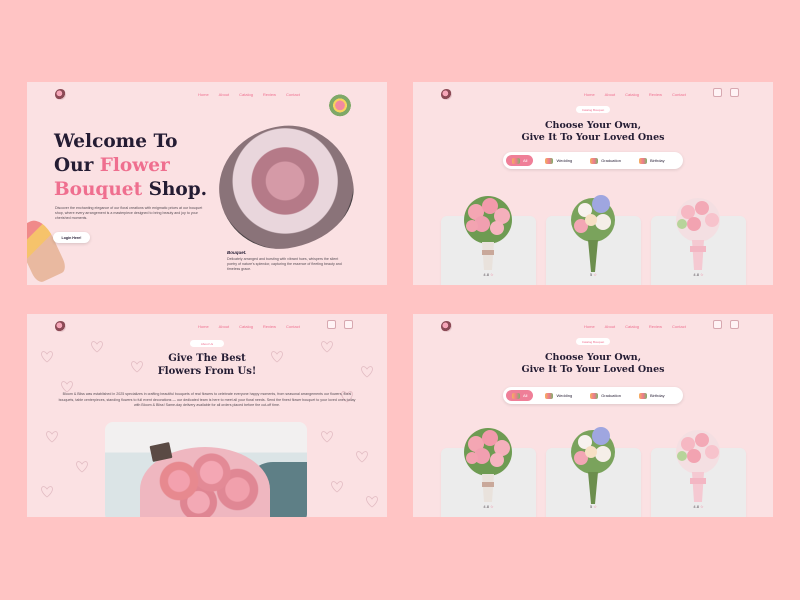  Describe the element at coordinates (286, 187) in the screenshot. I see `hero-bouquet-image` at that location.